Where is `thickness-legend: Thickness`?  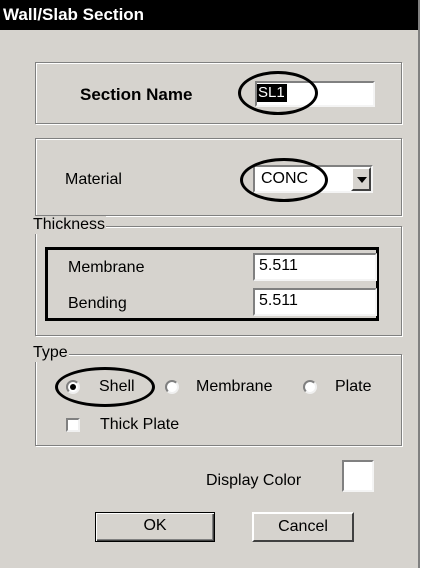 thickness-legend: Thickness is located at coordinates (69, 225).